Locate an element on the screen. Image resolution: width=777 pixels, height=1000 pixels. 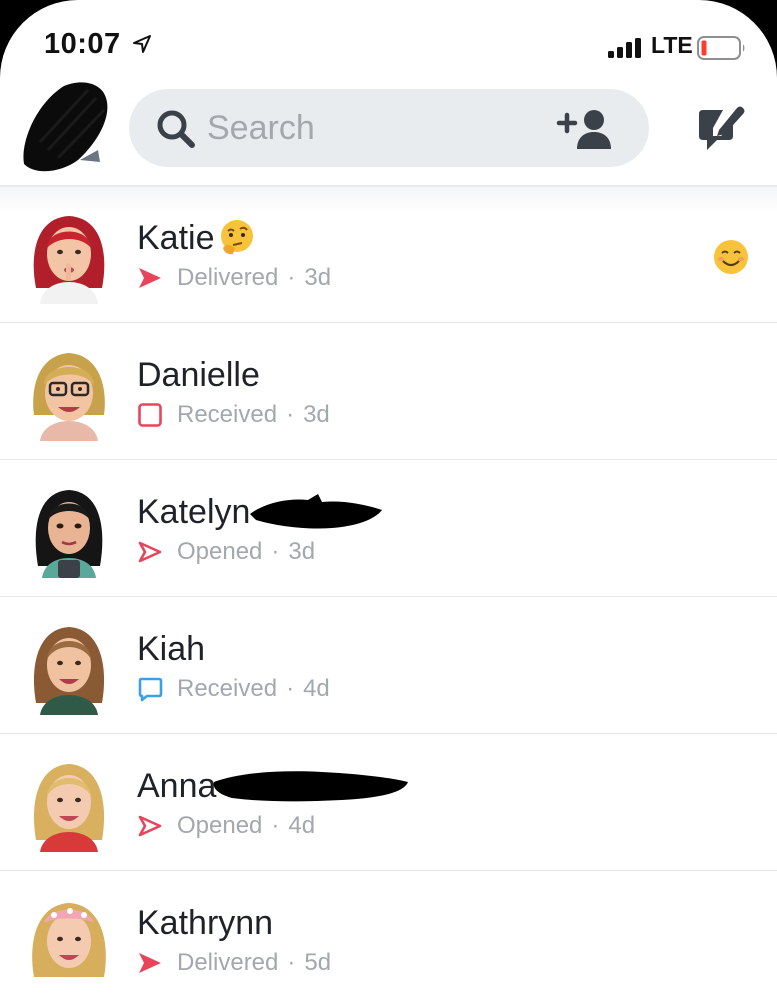
chat-name-row: Danielle is located at coordinates (198, 375).